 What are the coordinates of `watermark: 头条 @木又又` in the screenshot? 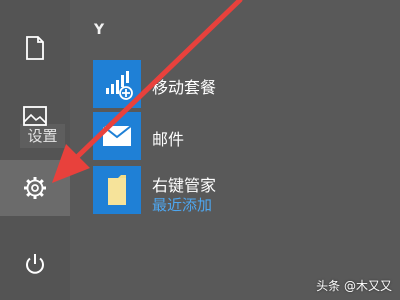 It's located at (354, 286).